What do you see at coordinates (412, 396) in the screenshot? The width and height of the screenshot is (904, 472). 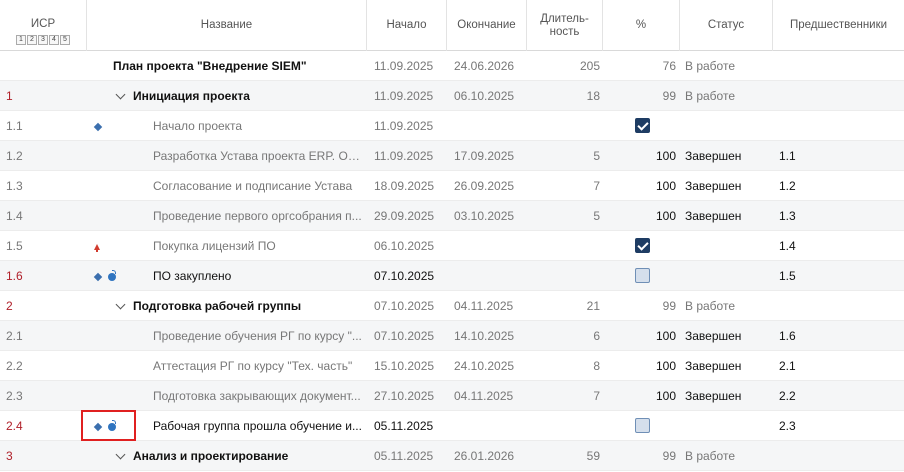 I see `start-cell: 27.10.2025` at bounding box center [412, 396].